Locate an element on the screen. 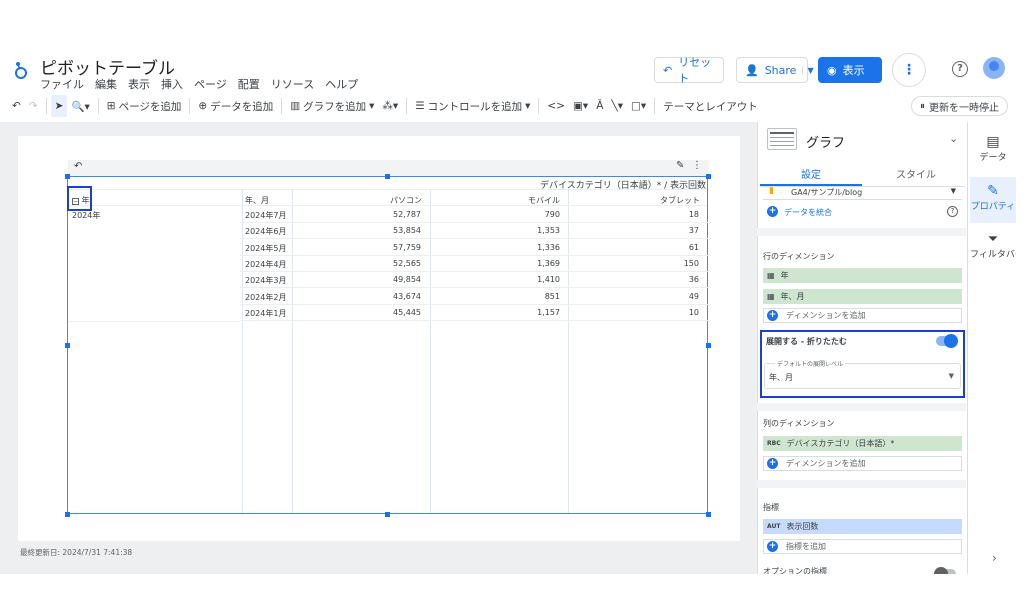  rail-item-filter-bar: ⏷ フィルタバー is located at coordinates (993, 254).